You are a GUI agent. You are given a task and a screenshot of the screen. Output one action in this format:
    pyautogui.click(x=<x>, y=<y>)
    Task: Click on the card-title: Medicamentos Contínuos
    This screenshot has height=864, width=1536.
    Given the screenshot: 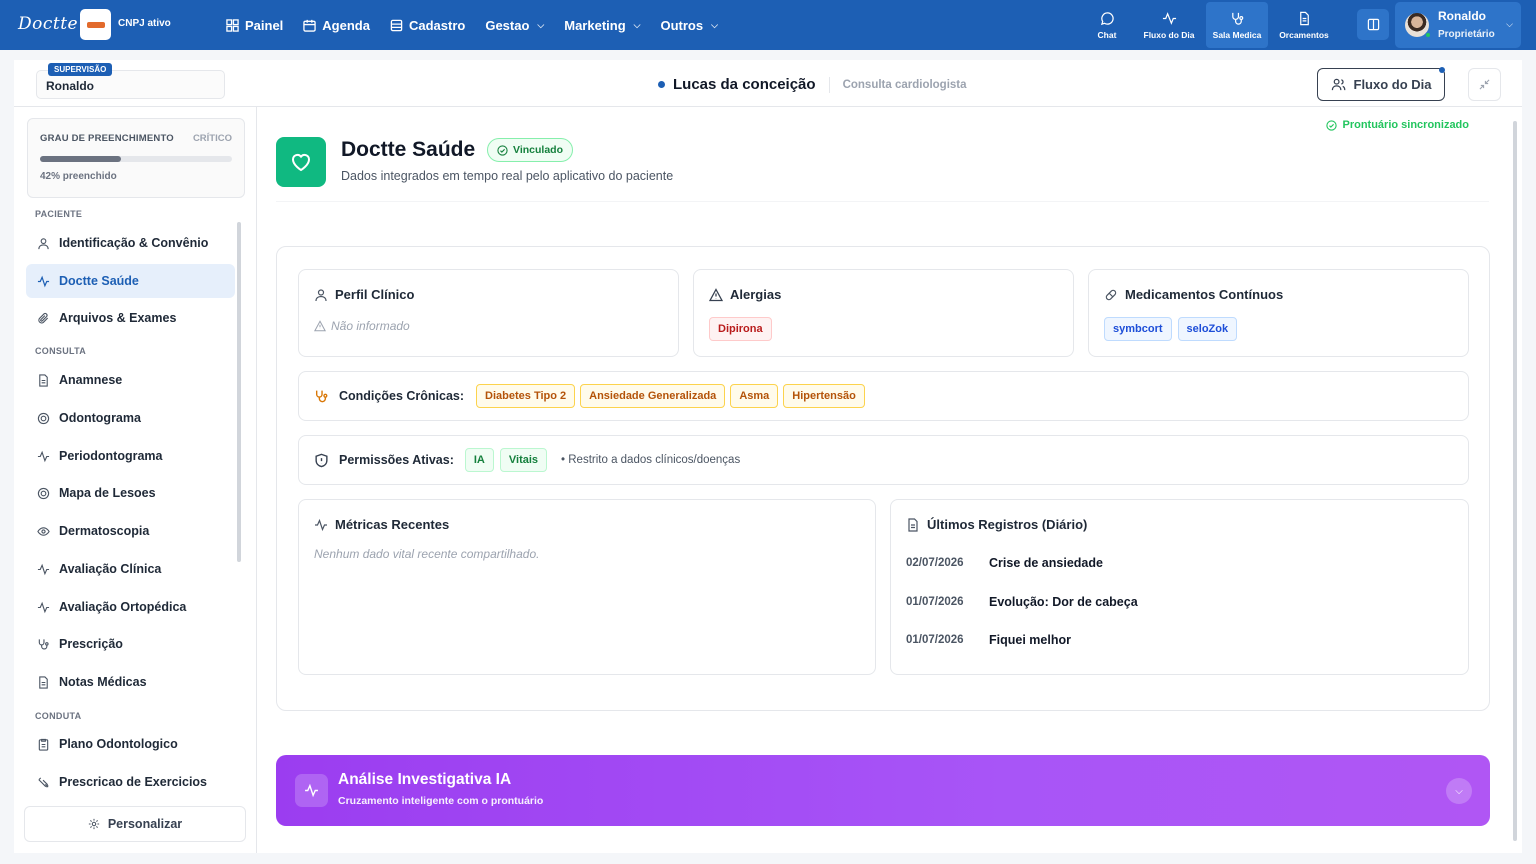 What is the action you would take?
    pyautogui.click(x=1204, y=294)
    